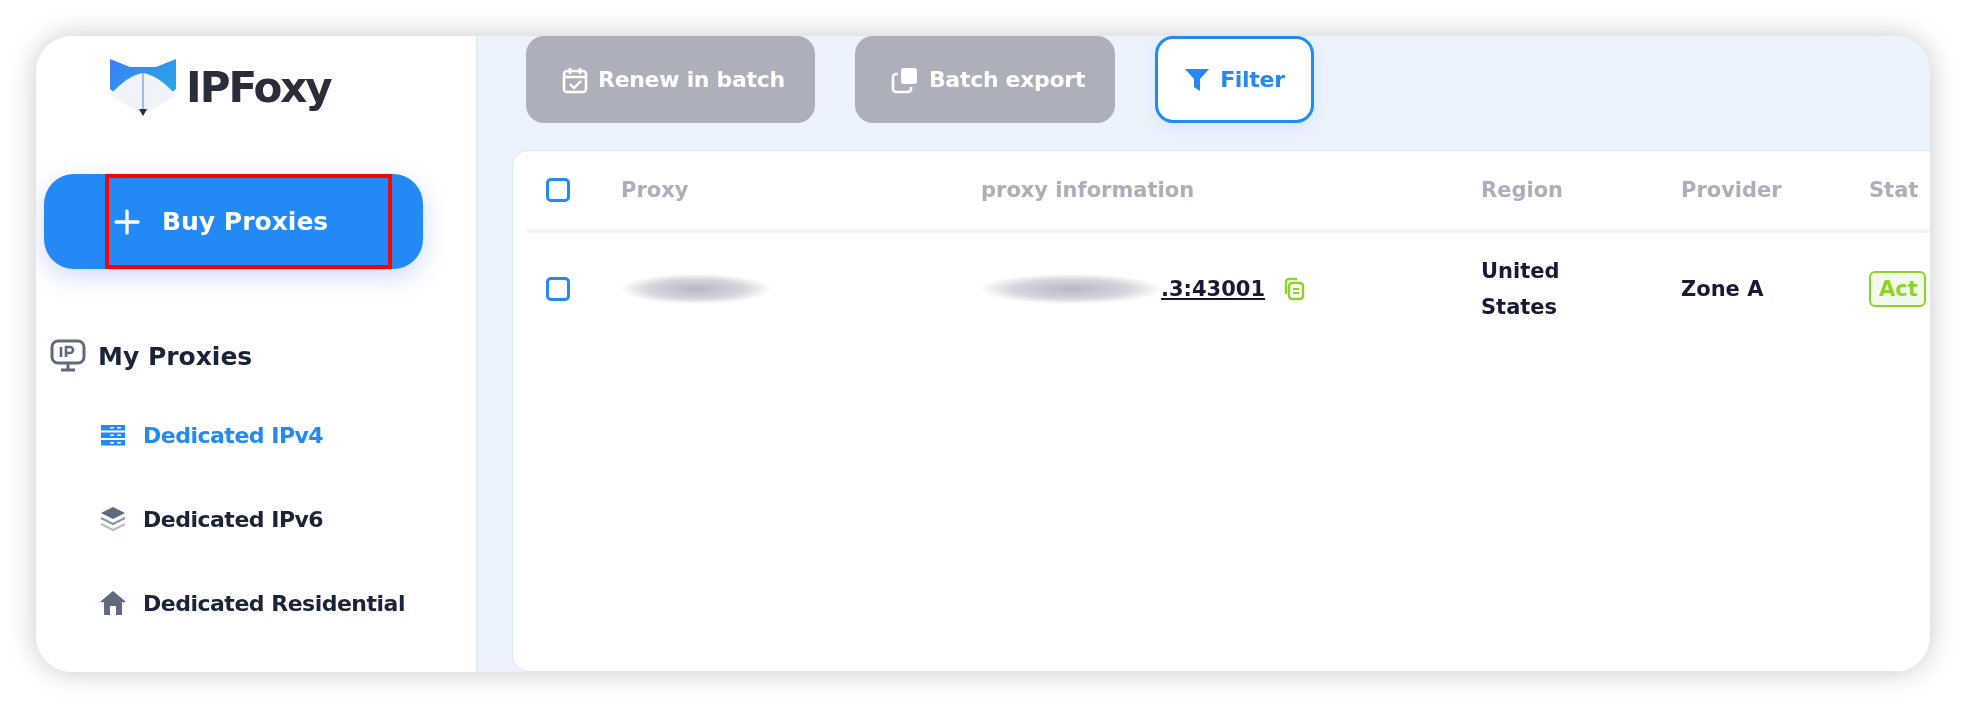 This screenshot has width=1966, height=708. I want to click on buy-proxies-button: Buy Proxies, so click(233, 221).